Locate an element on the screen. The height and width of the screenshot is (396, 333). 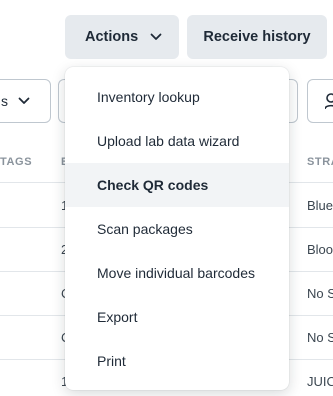
actions-button-label: Actions is located at coordinates (112, 37).